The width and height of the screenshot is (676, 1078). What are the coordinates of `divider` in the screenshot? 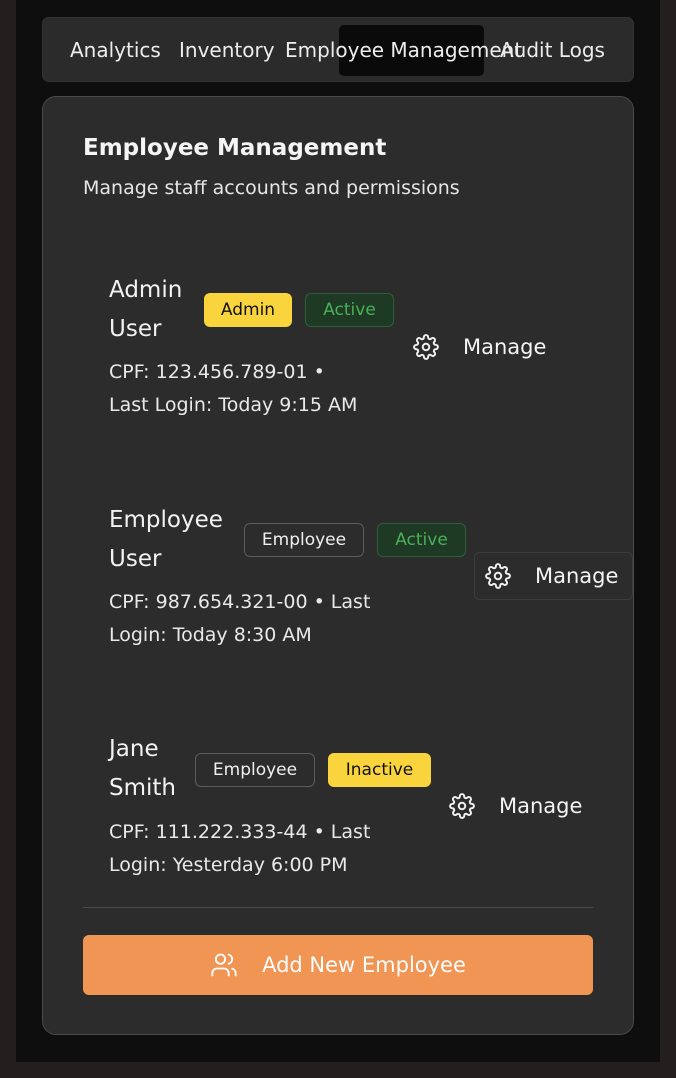 It's located at (338, 907).